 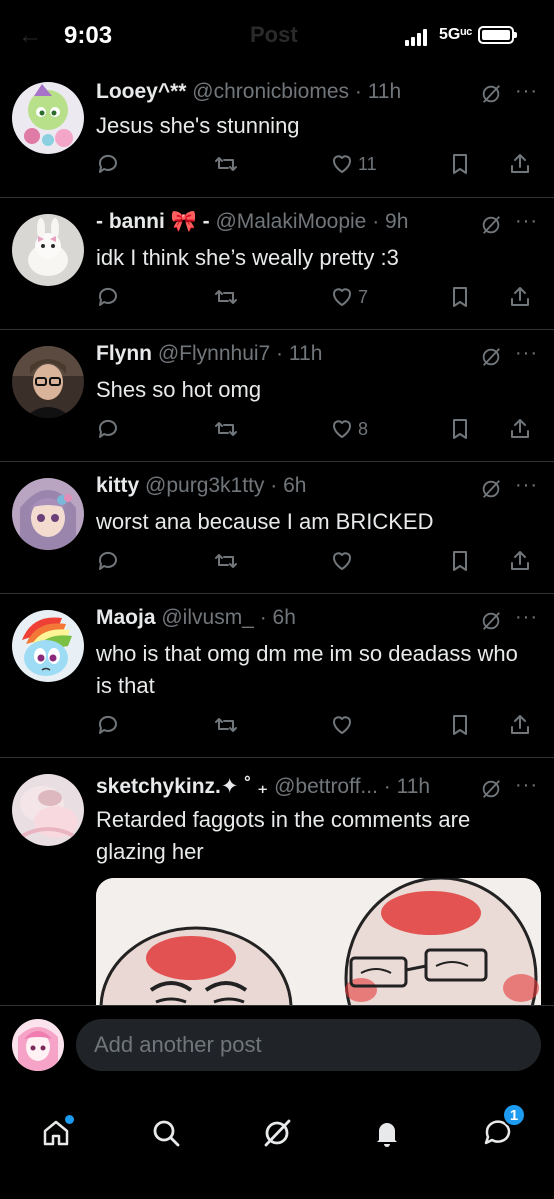 I want to click on action-bar: 8, so click(x=316, y=429).